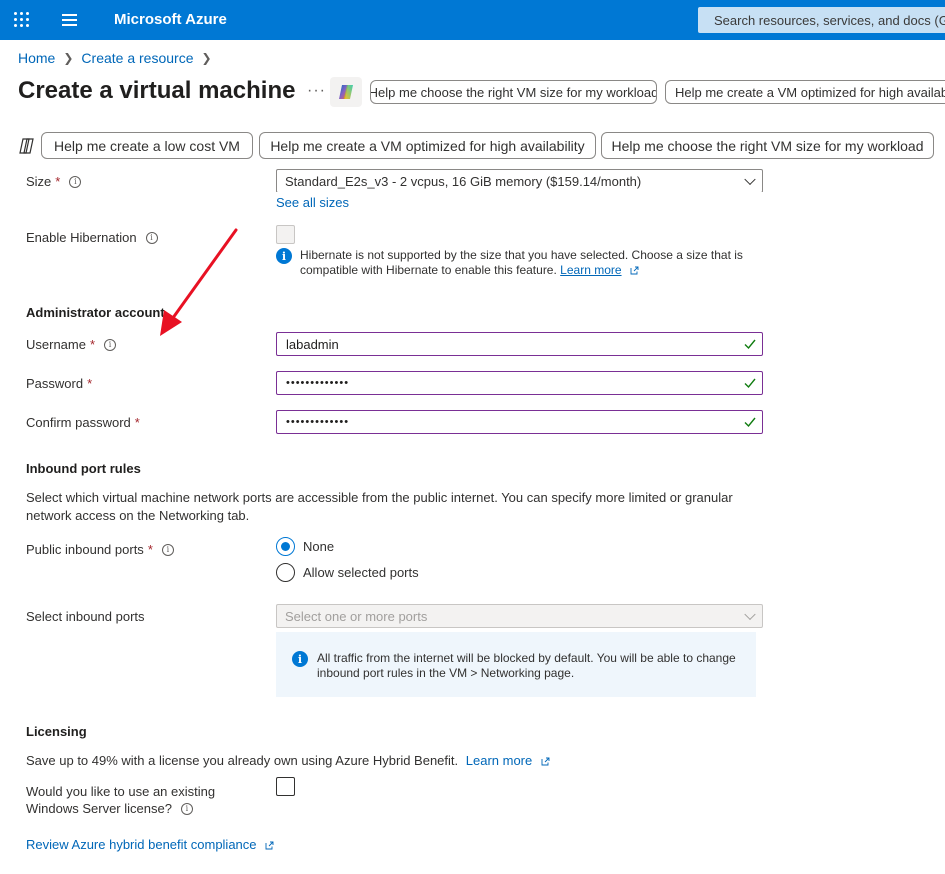 Image resolution: width=945 pixels, height=874 pixels. I want to click on password-label-text: Password, so click(55, 383).